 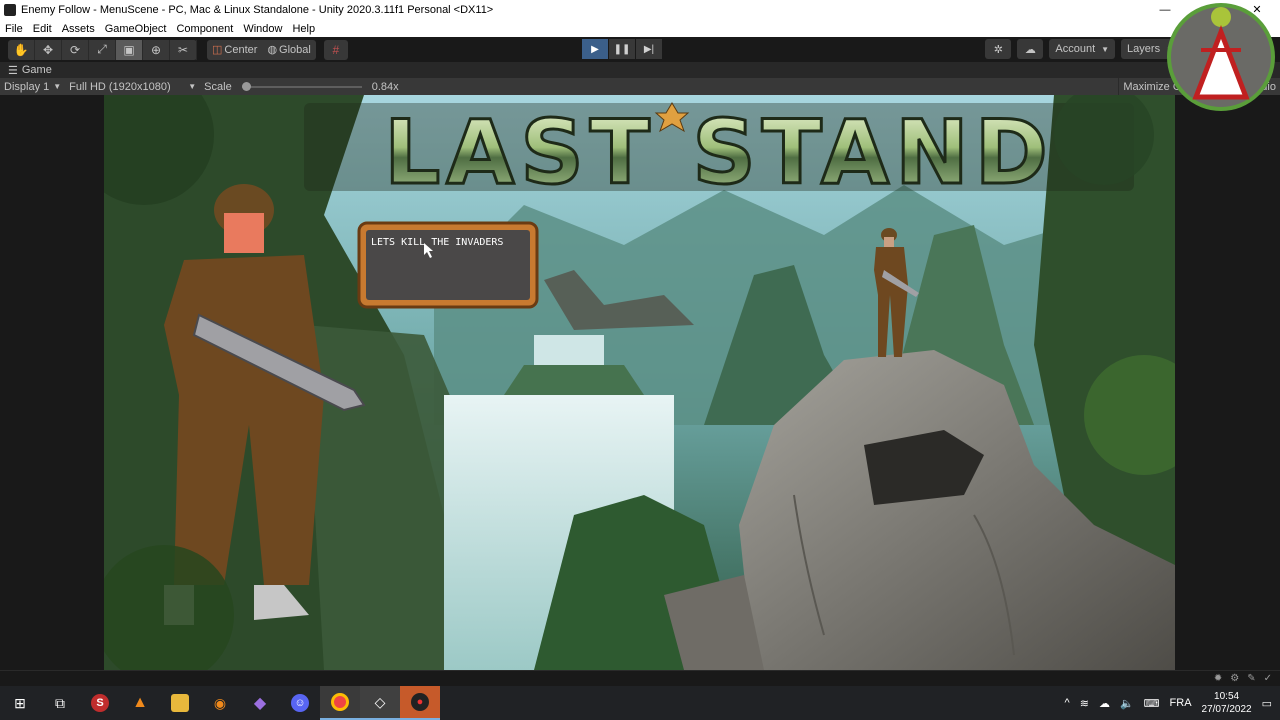 What do you see at coordinates (569, 350) in the screenshot?
I see `upper-waterfall` at bounding box center [569, 350].